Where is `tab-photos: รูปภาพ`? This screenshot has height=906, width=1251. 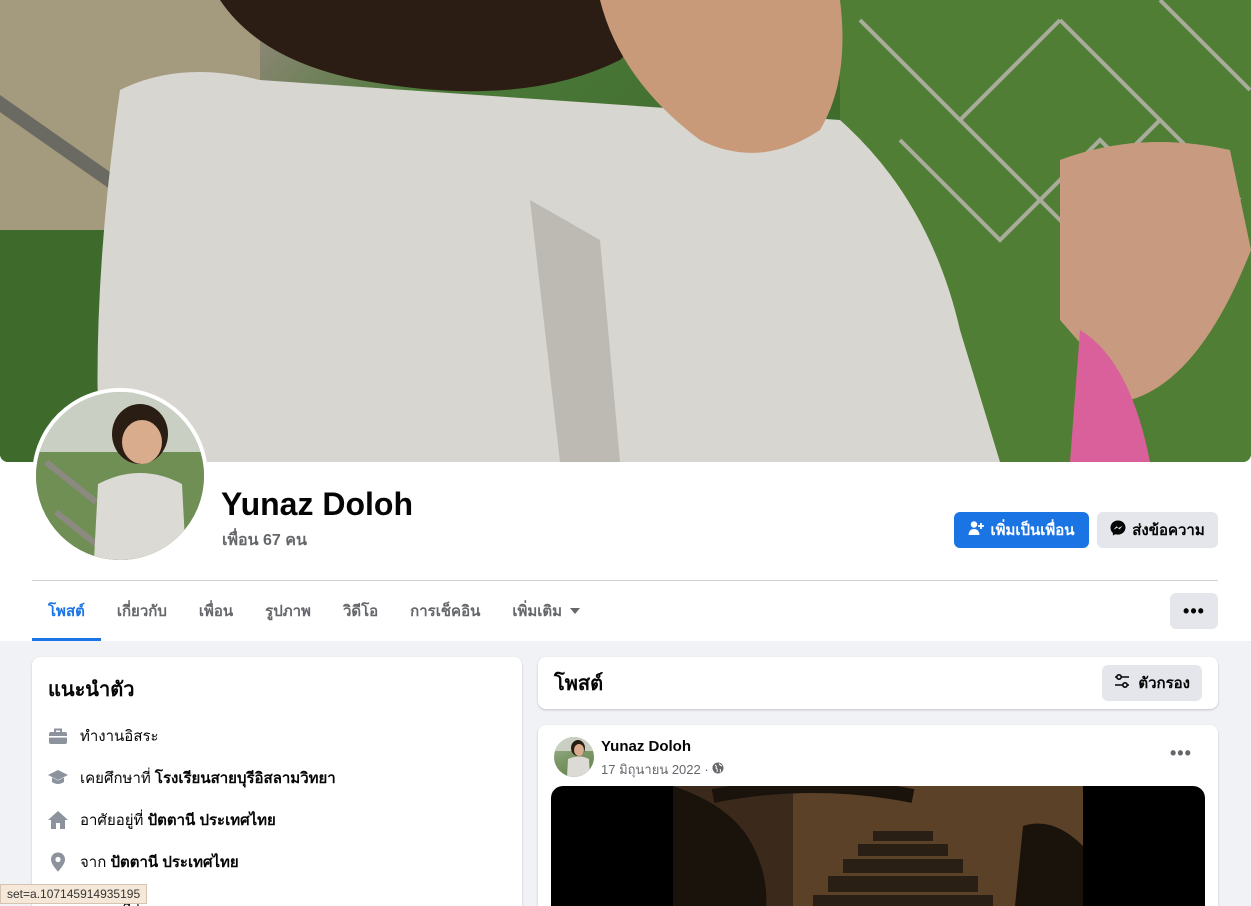
tab-photos: รูปภาพ is located at coordinates (288, 611).